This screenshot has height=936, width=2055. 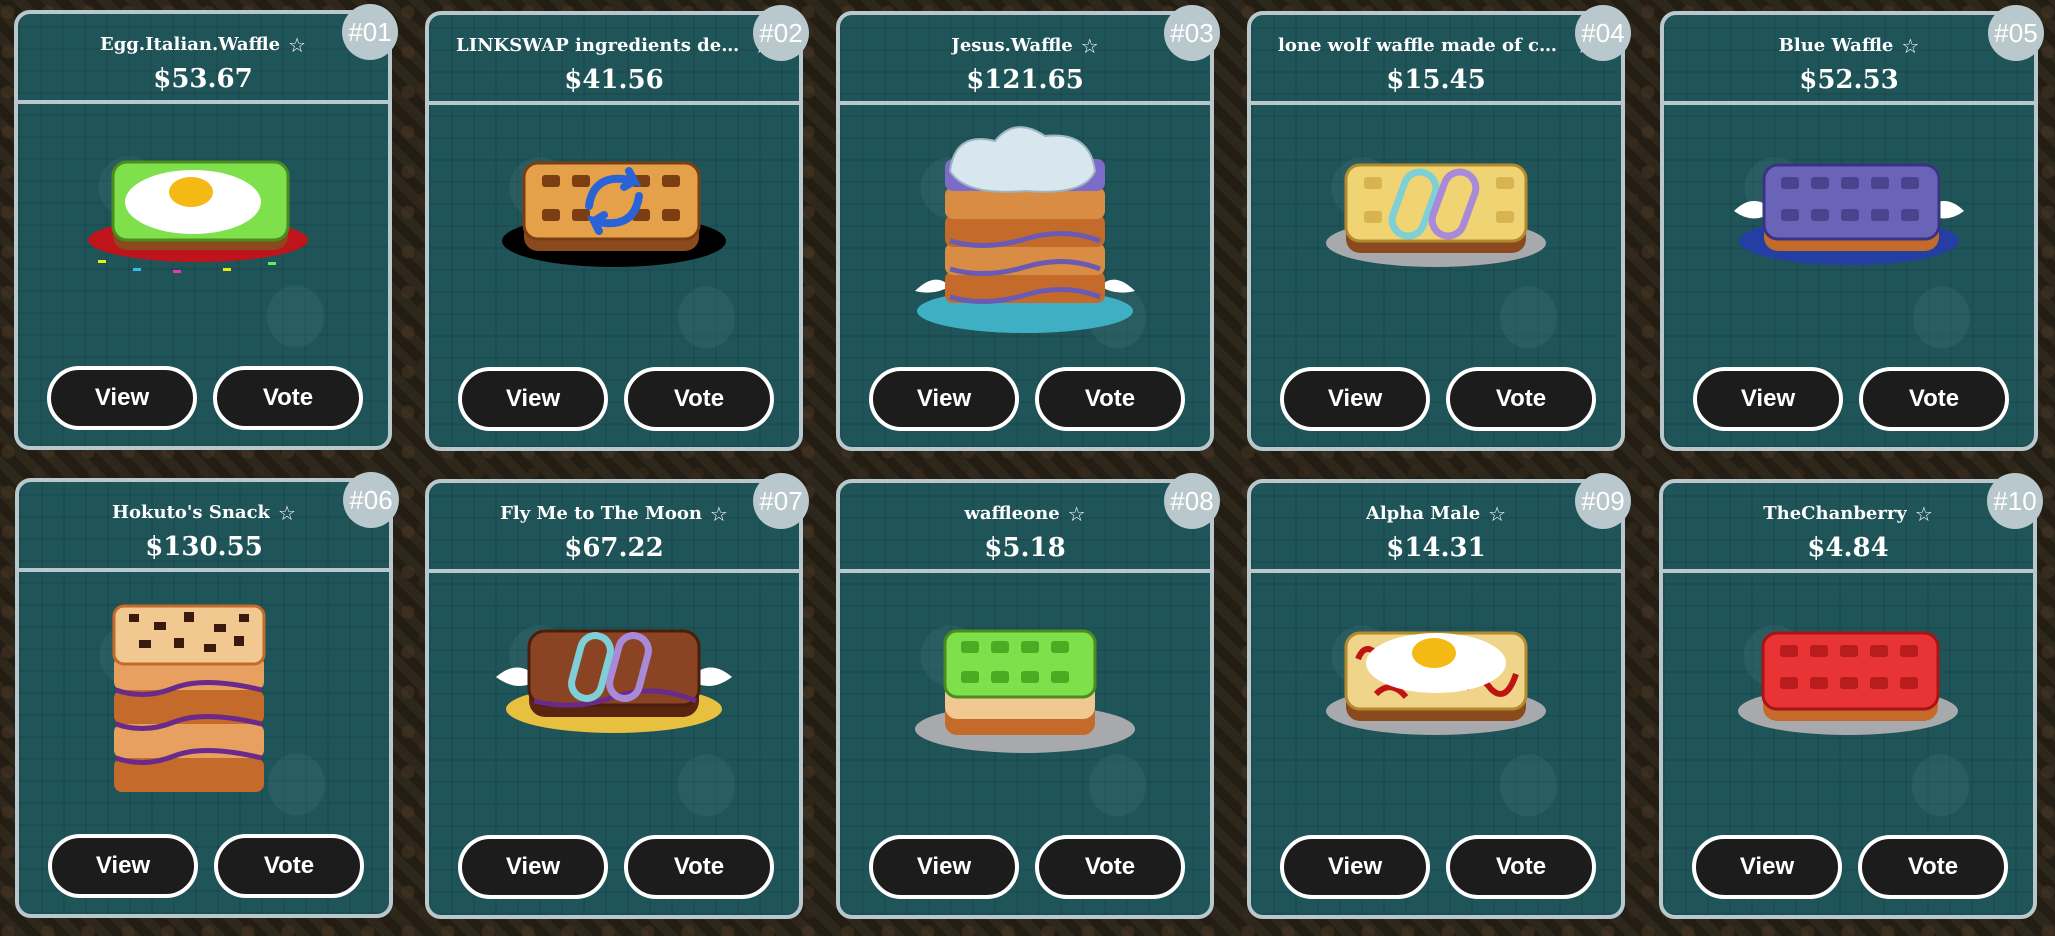 I want to click on rank-badge: #07, so click(x=781, y=501).